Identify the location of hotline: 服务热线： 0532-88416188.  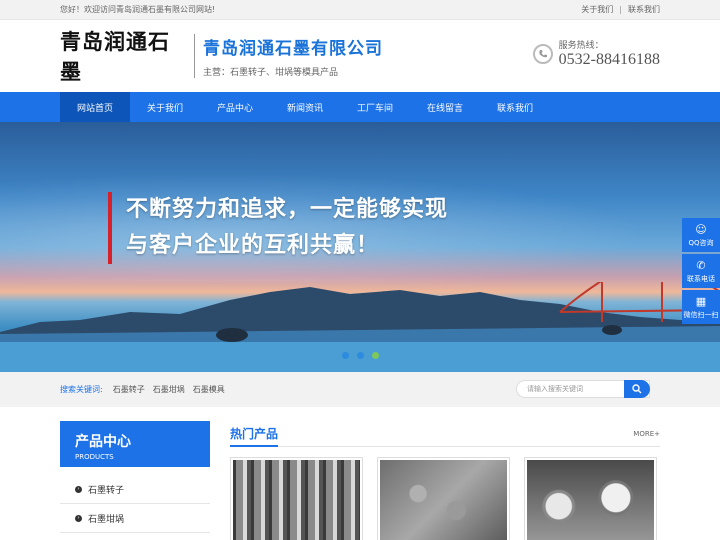
(596, 53).